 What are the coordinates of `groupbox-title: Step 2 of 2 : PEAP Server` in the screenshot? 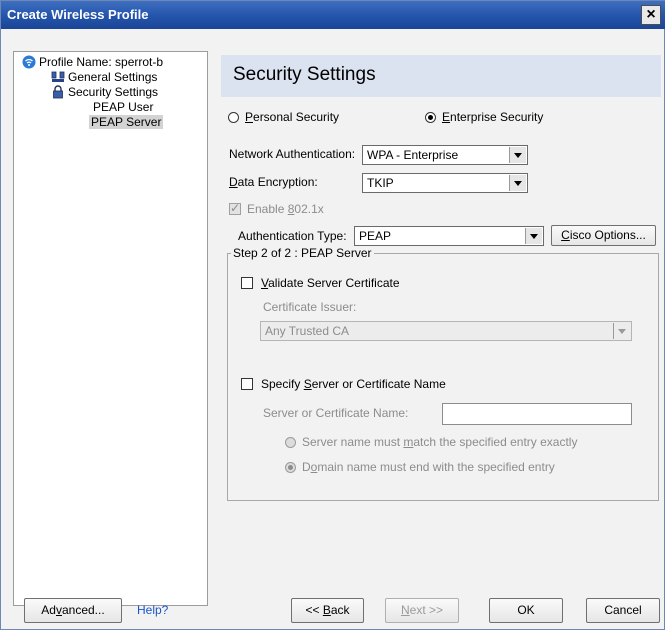 It's located at (302, 253).